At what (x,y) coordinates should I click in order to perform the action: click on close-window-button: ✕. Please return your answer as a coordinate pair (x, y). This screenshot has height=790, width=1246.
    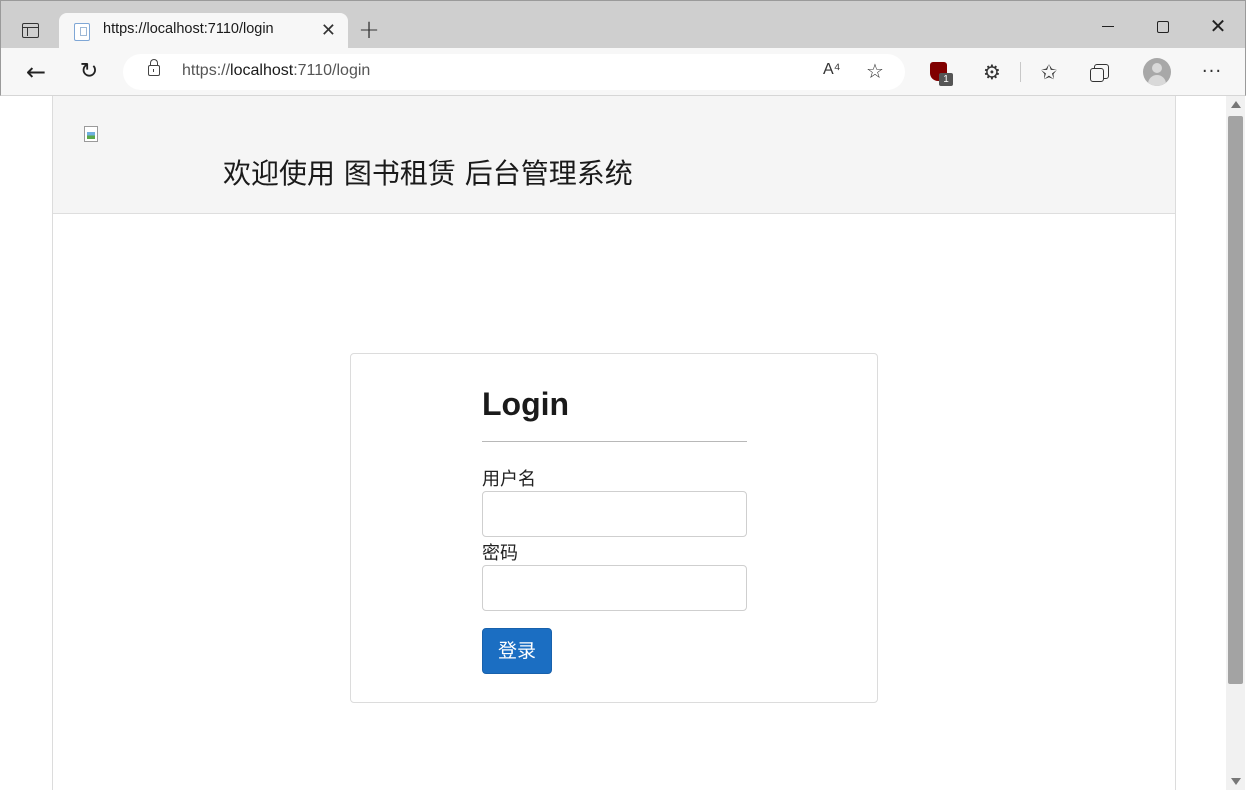
    Looking at the image, I should click on (1218, 26).